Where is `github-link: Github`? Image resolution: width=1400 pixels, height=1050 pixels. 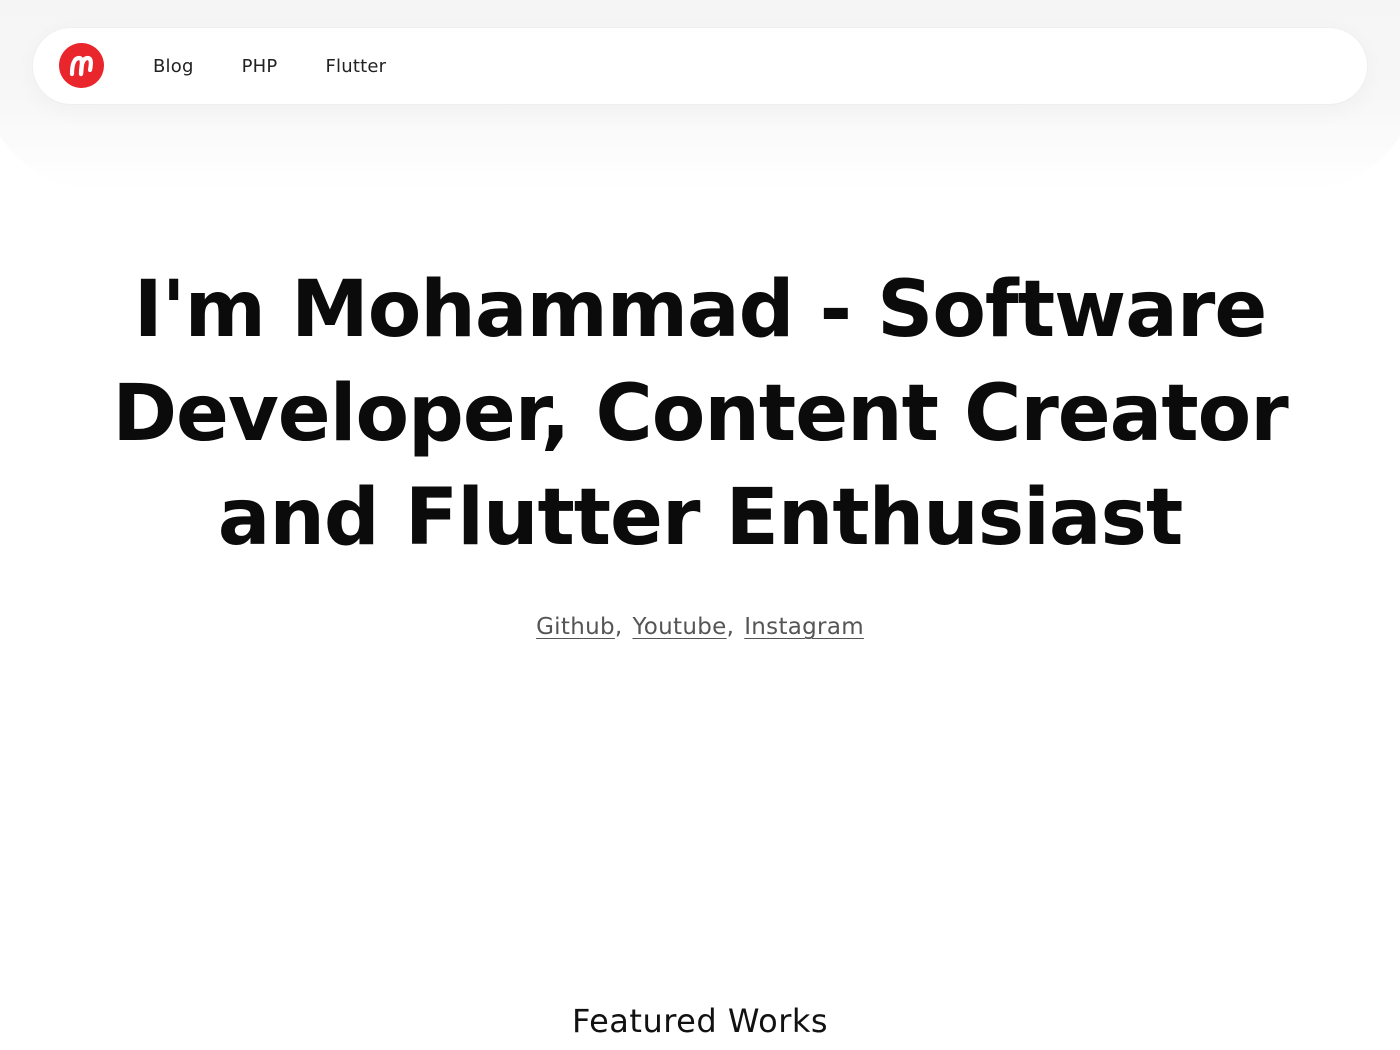
github-link: Github is located at coordinates (575, 627).